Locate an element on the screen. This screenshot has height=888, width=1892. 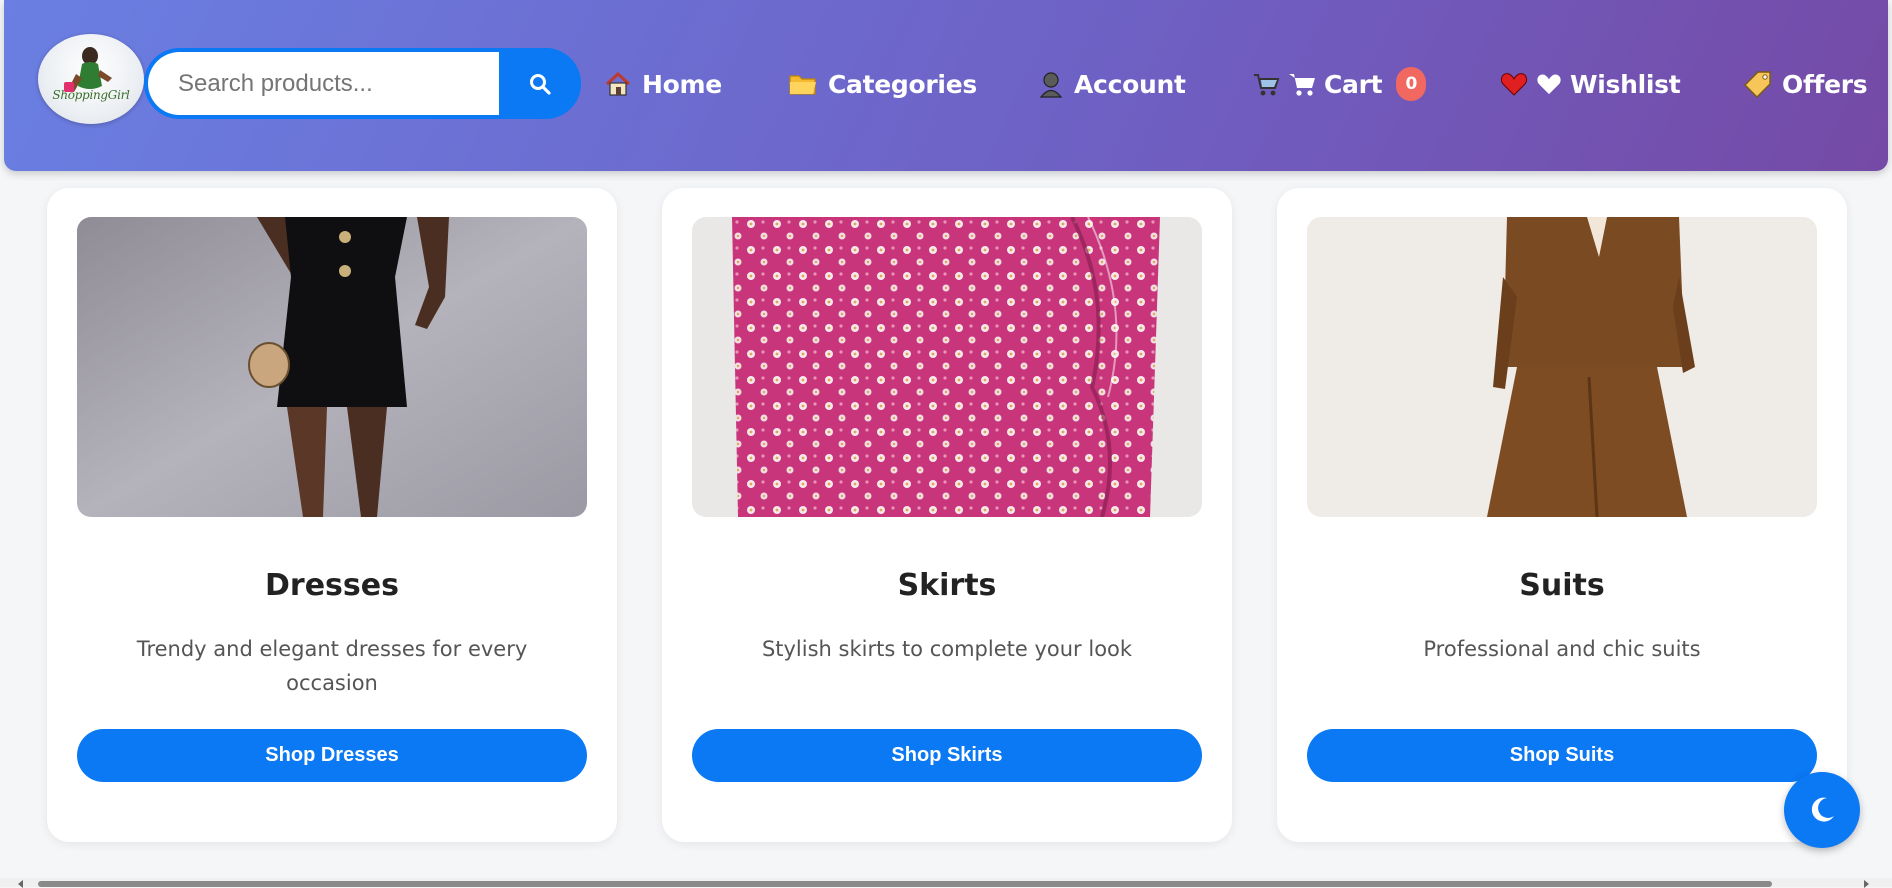
nav-cart-label: Cart is located at coordinates (1353, 84).